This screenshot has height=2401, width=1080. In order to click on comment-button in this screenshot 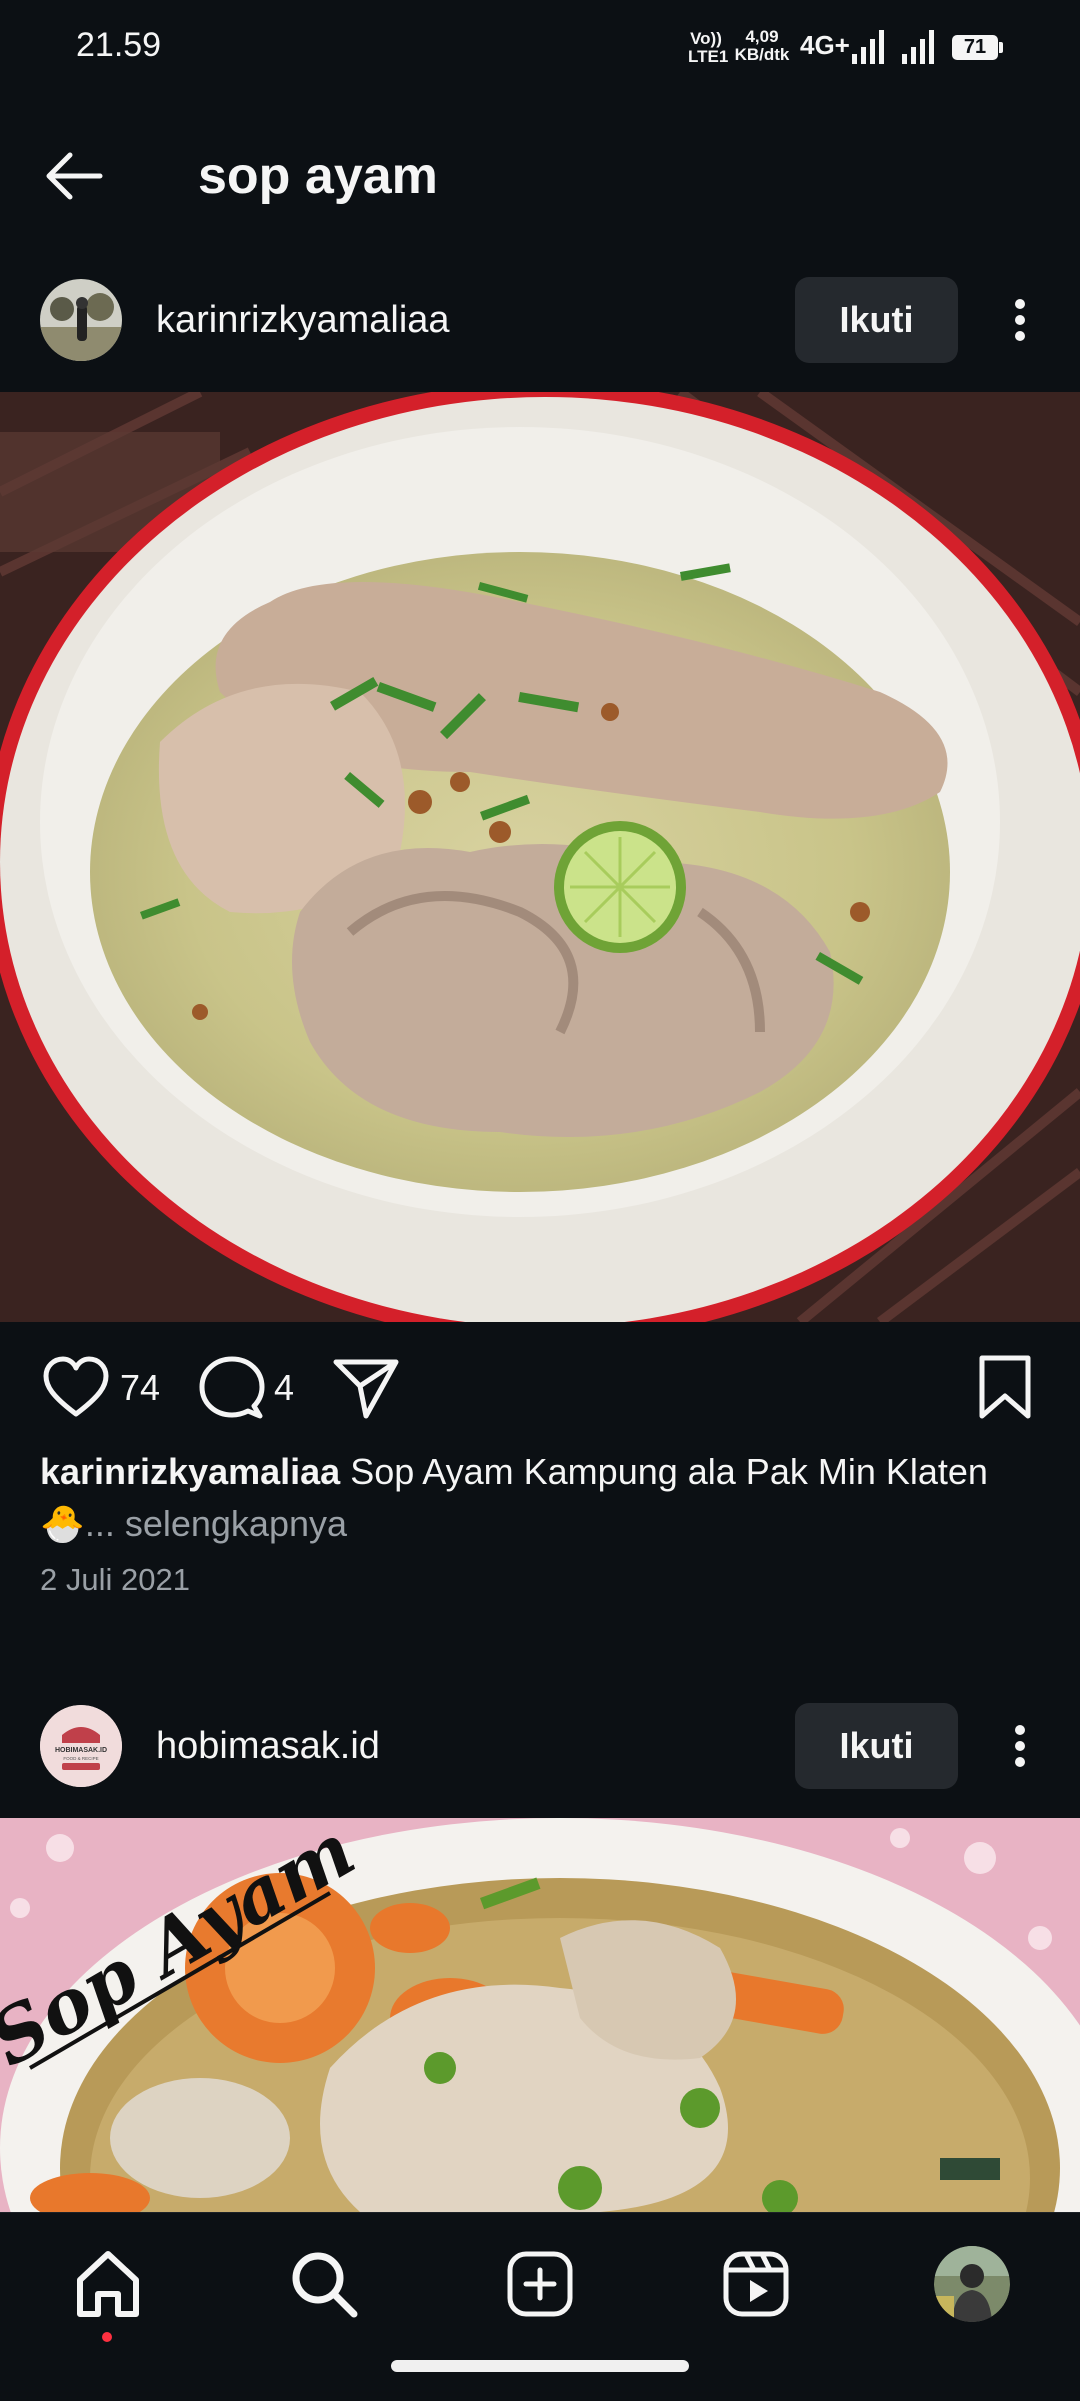, I will do `click(232, 1388)`.